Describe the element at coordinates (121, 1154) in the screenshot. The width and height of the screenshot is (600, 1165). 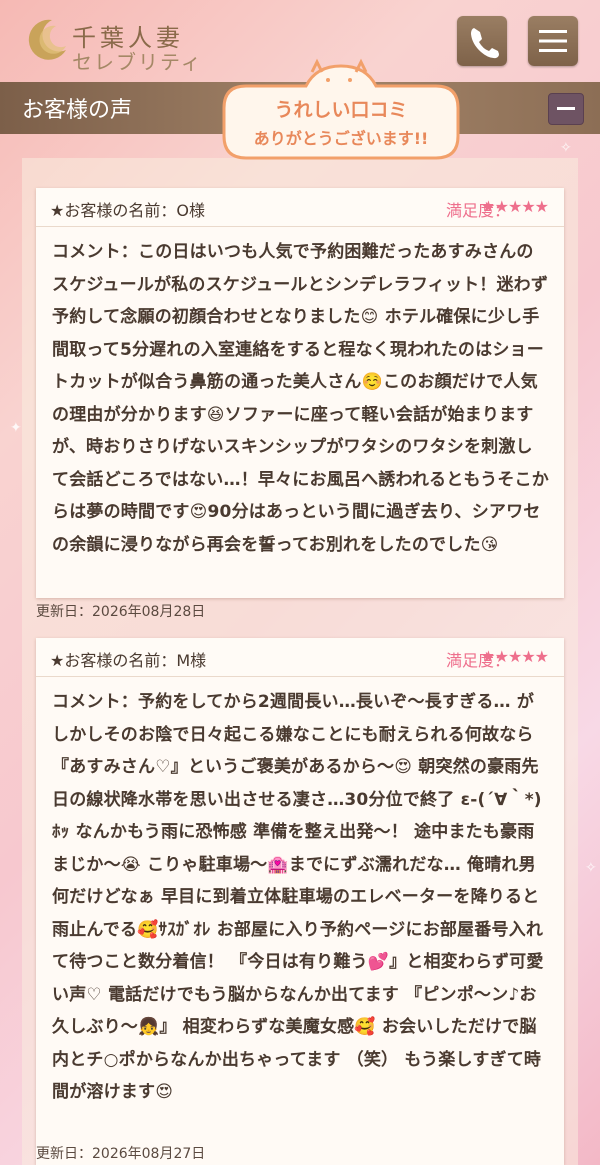
I see `review-date: 更新日：2026年08月27日` at that location.